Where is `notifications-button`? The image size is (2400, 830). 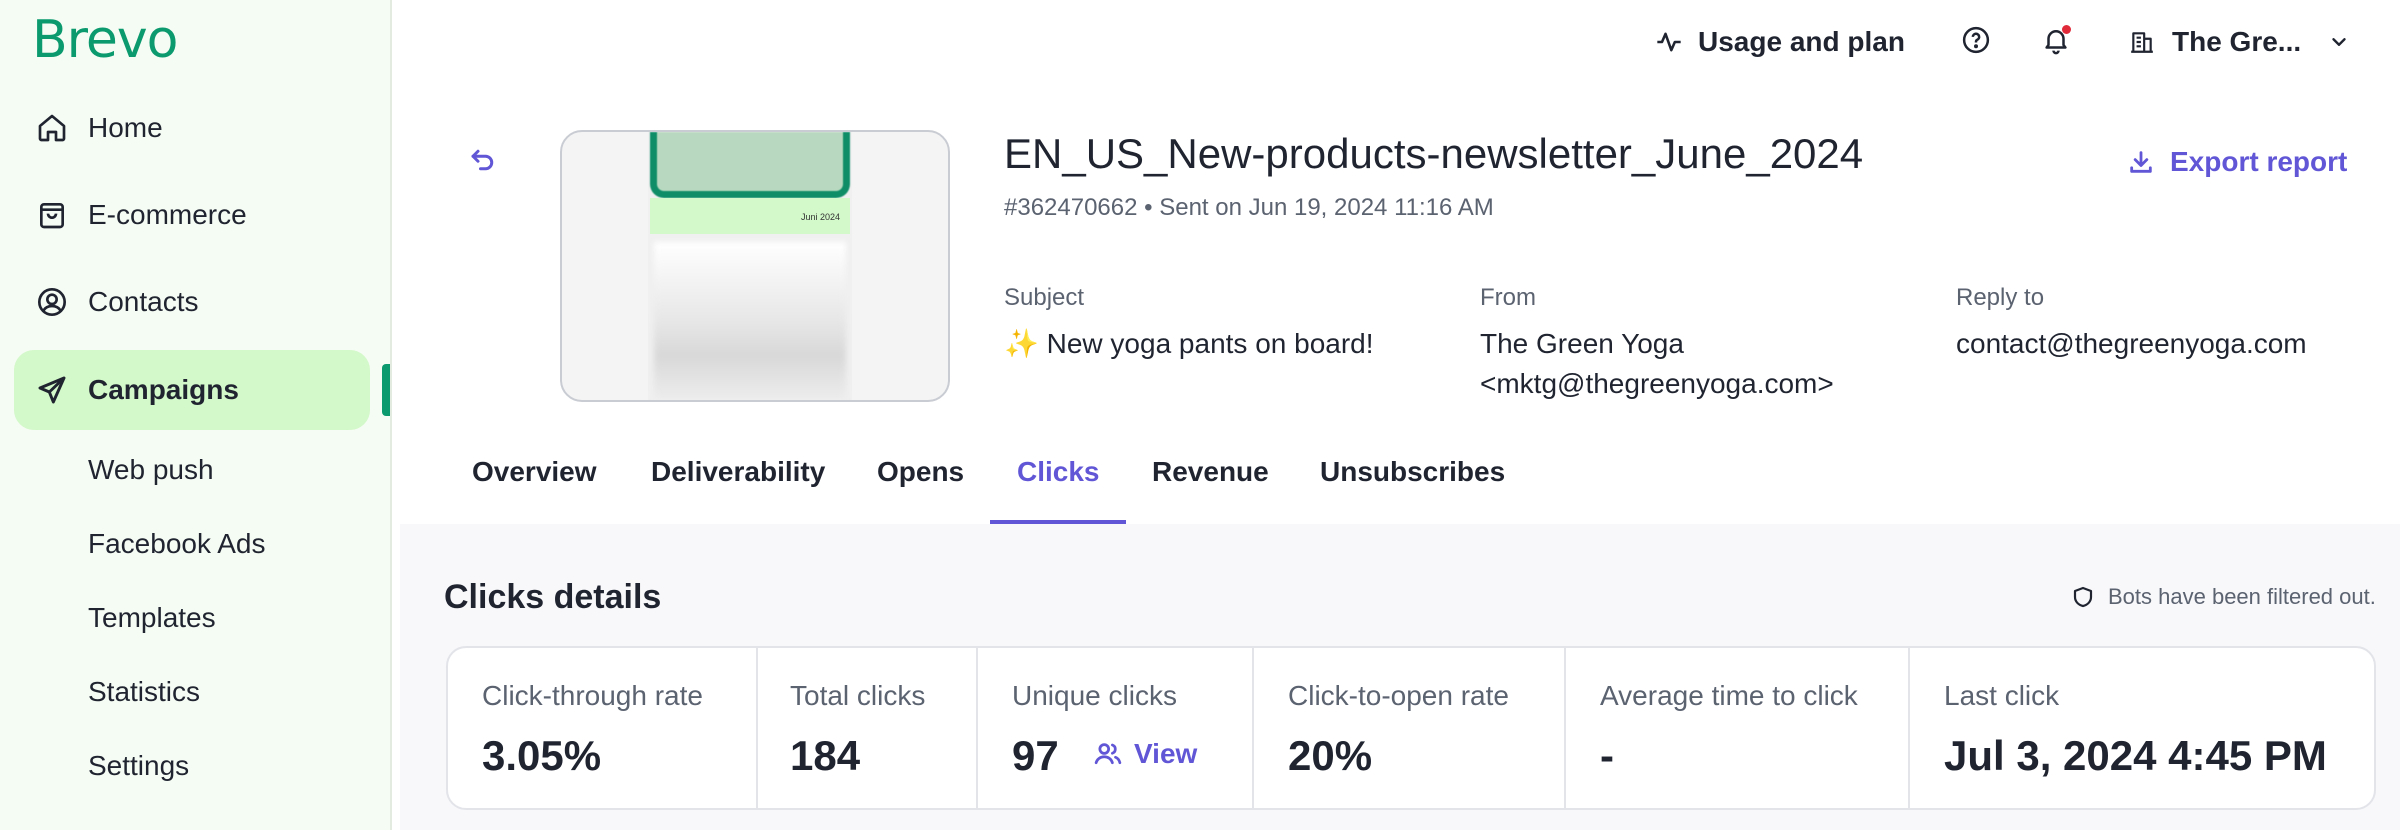
notifications-button is located at coordinates (2056, 42).